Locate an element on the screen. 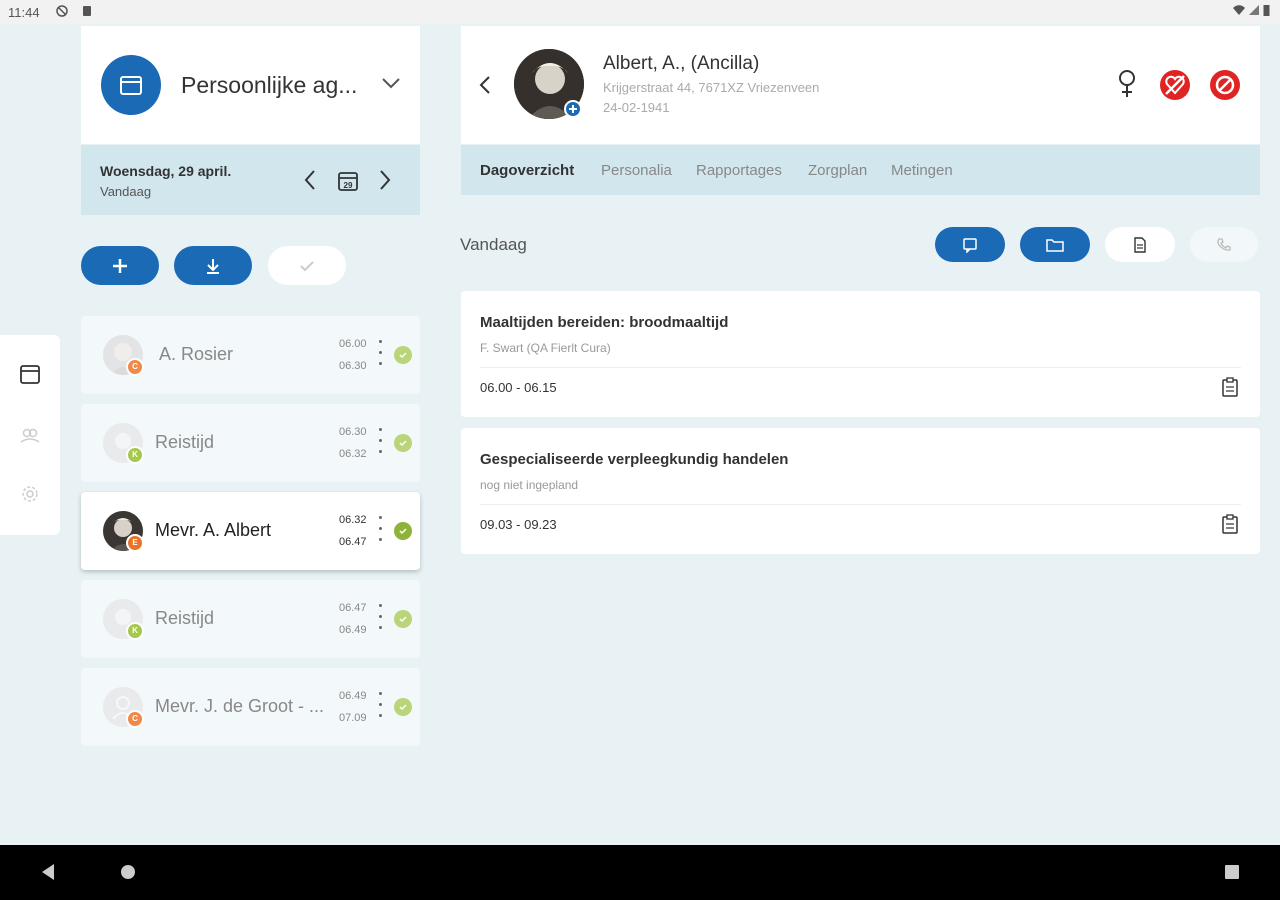 The image size is (1280, 900). sim-card-icon is located at coordinates (87, 11).